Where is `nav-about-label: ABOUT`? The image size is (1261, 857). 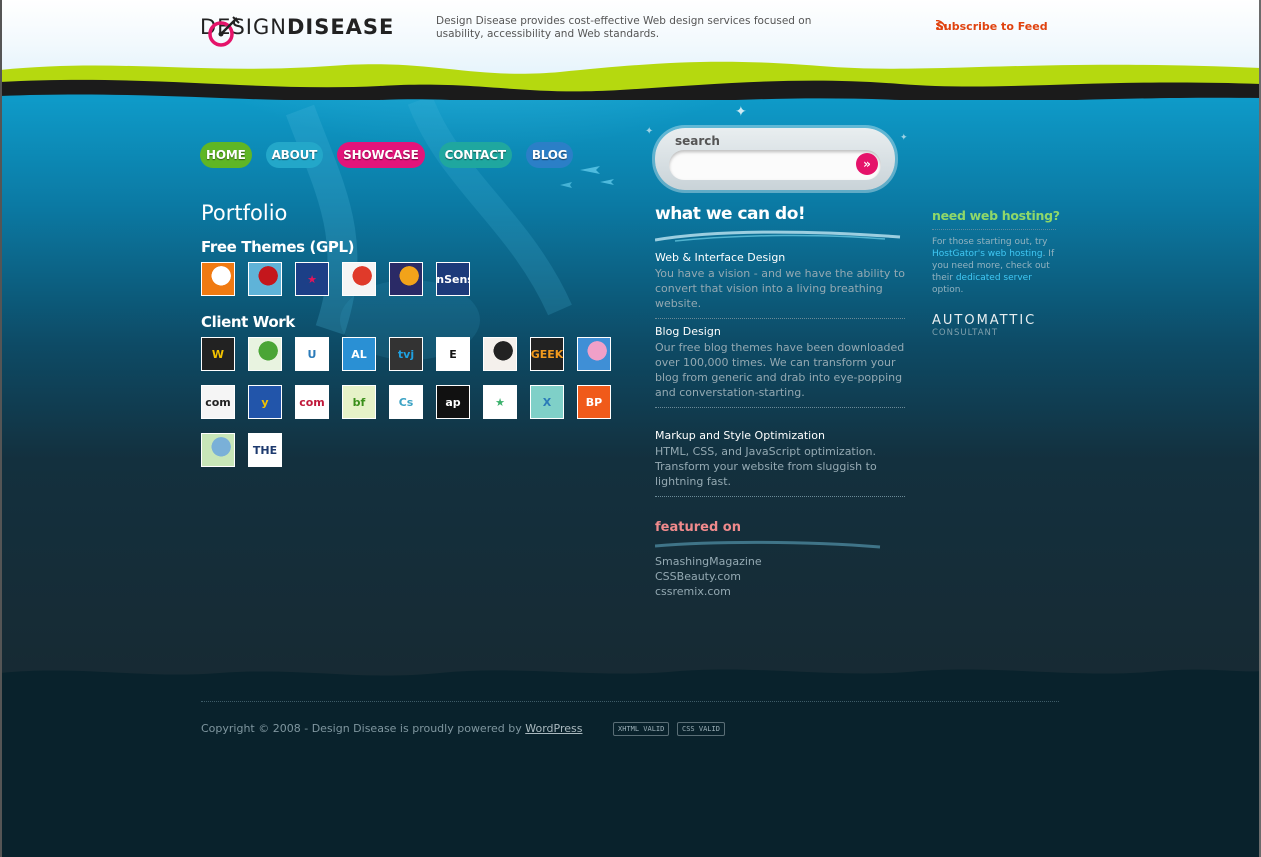
nav-about-label: ABOUT is located at coordinates (294, 155).